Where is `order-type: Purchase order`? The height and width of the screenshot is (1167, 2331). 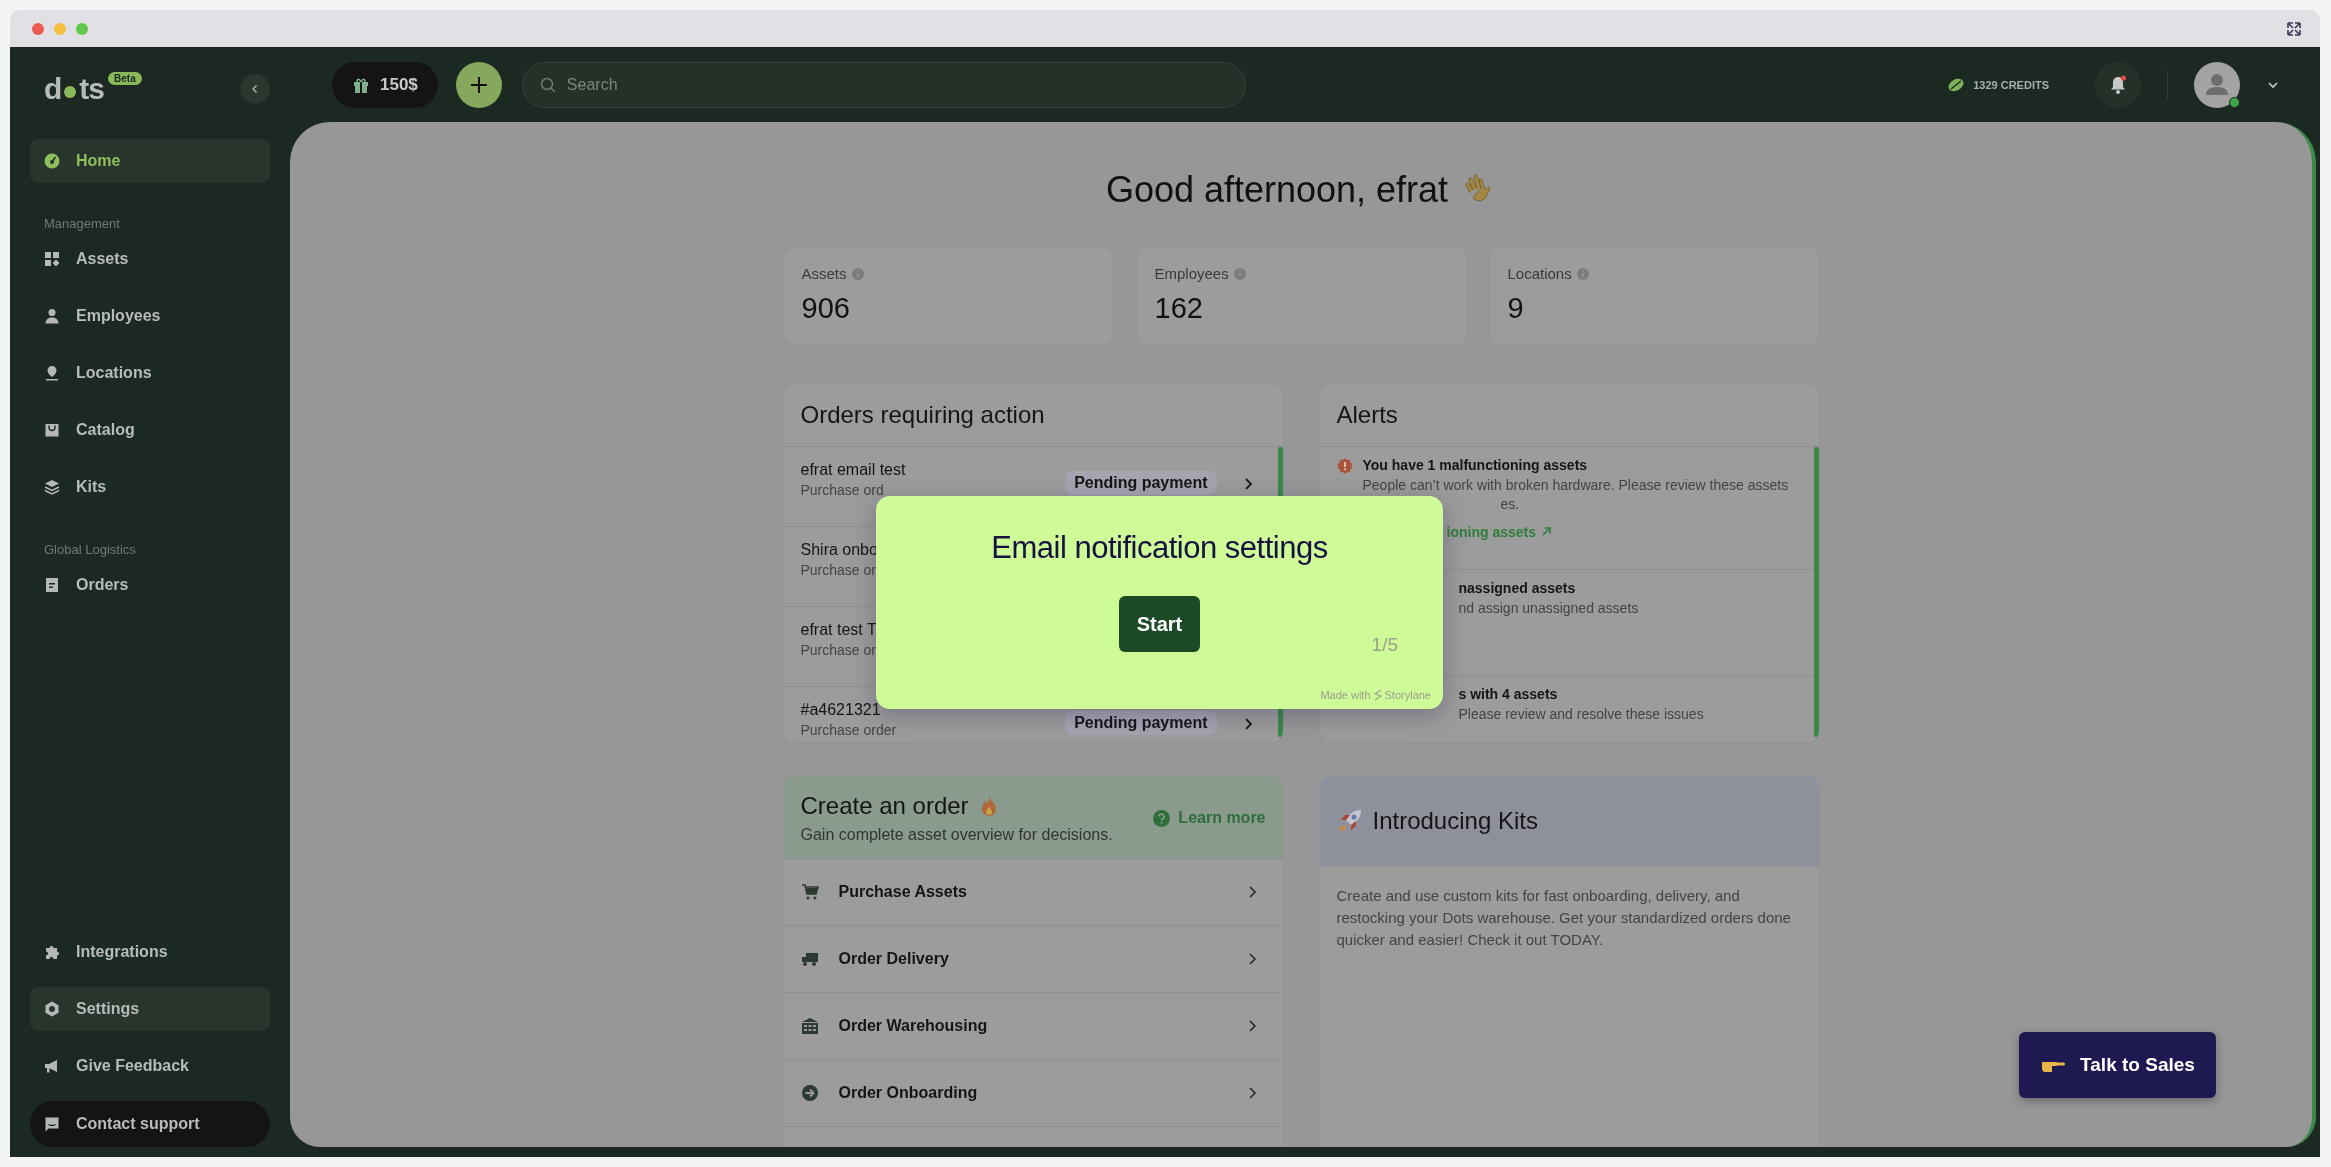
order-type: Purchase order is located at coordinates (849, 730).